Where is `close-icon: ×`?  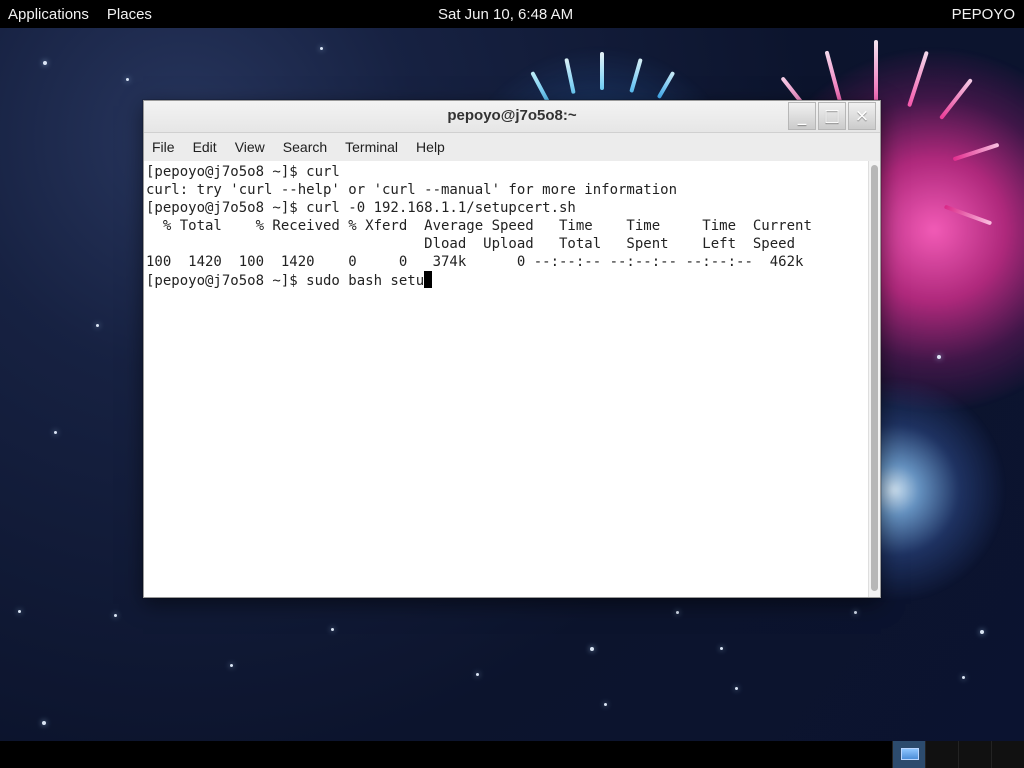 close-icon: × is located at coordinates (862, 116).